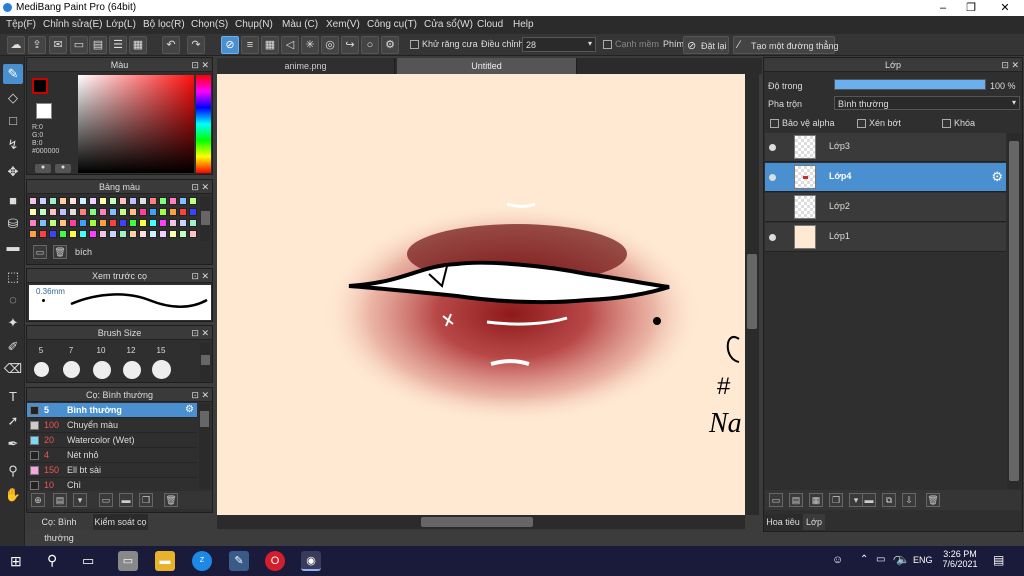  I want to click on brush-tool-icon: ✎, so click(13, 74).